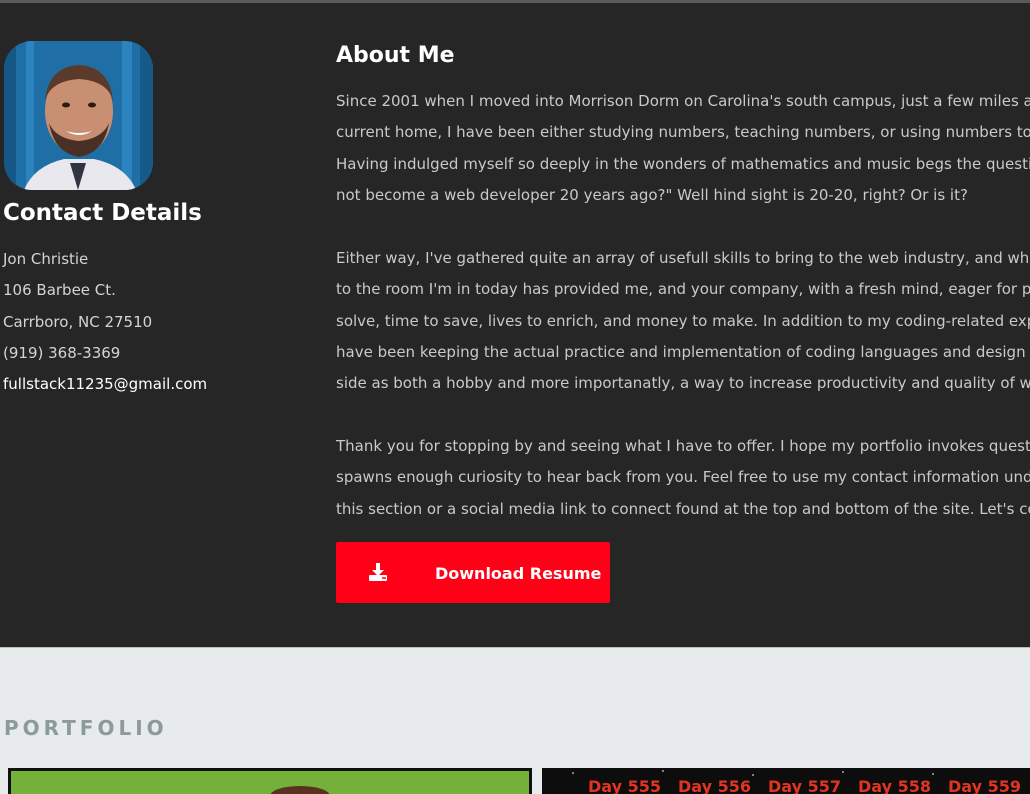  What do you see at coordinates (714, 785) in the screenshot?
I see `day-label: Day 556` at bounding box center [714, 785].